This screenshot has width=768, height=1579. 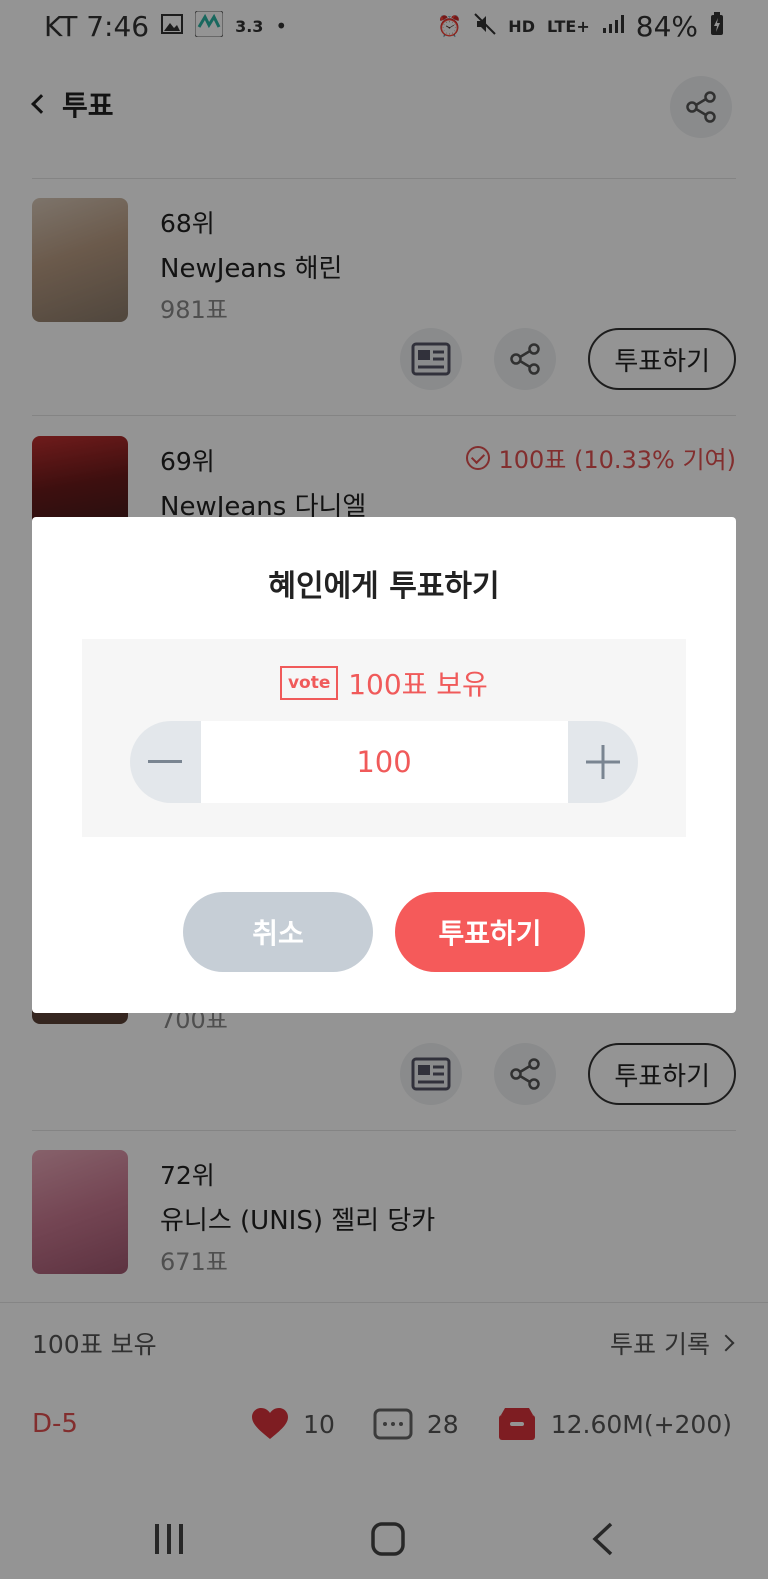 I want to click on dialog-title: 혜인에게 투표하기, so click(x=384, y=586).